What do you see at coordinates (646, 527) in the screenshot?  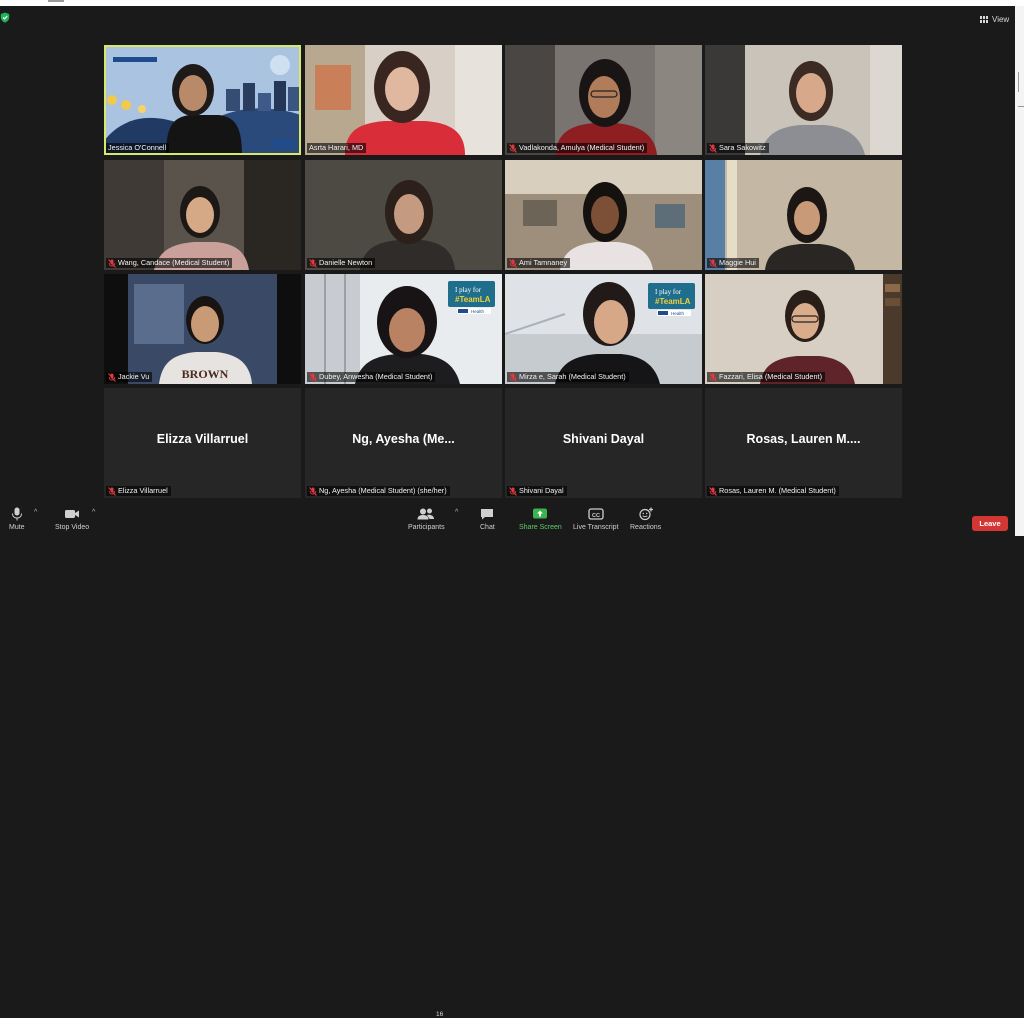 I see `reactions-label: Reactions` at bounding box center [646, 527].